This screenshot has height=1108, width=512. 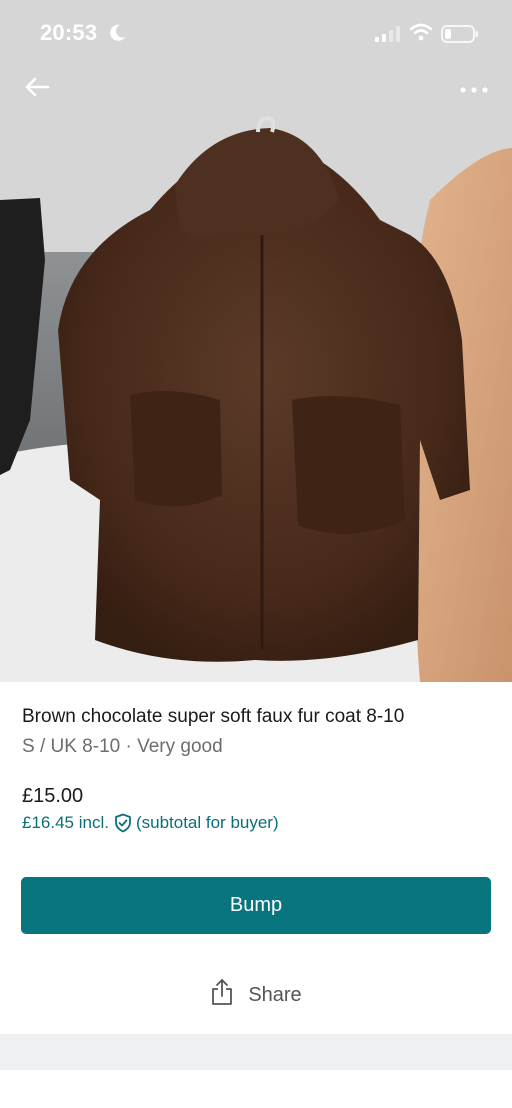 I want to click on arrow-left-icon, so click(x=37, y=89).